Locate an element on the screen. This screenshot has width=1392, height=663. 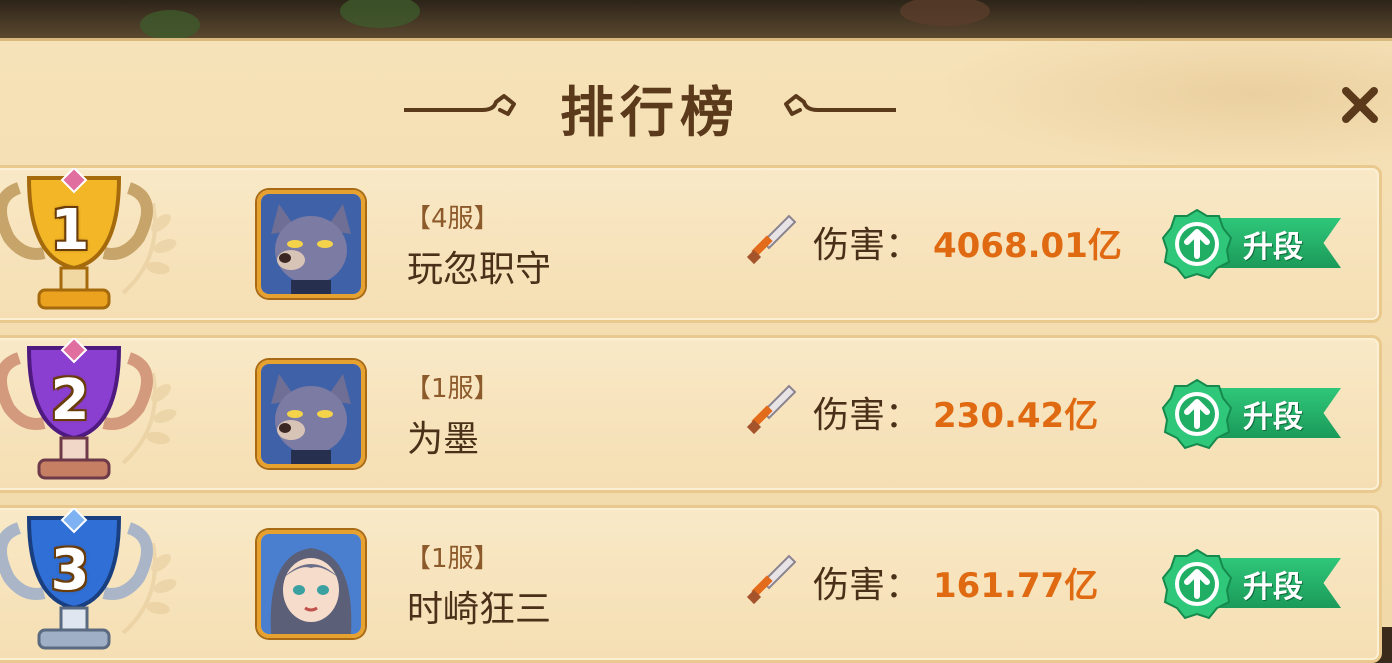
rank-number: 1 is located at coordinates (70, 230).